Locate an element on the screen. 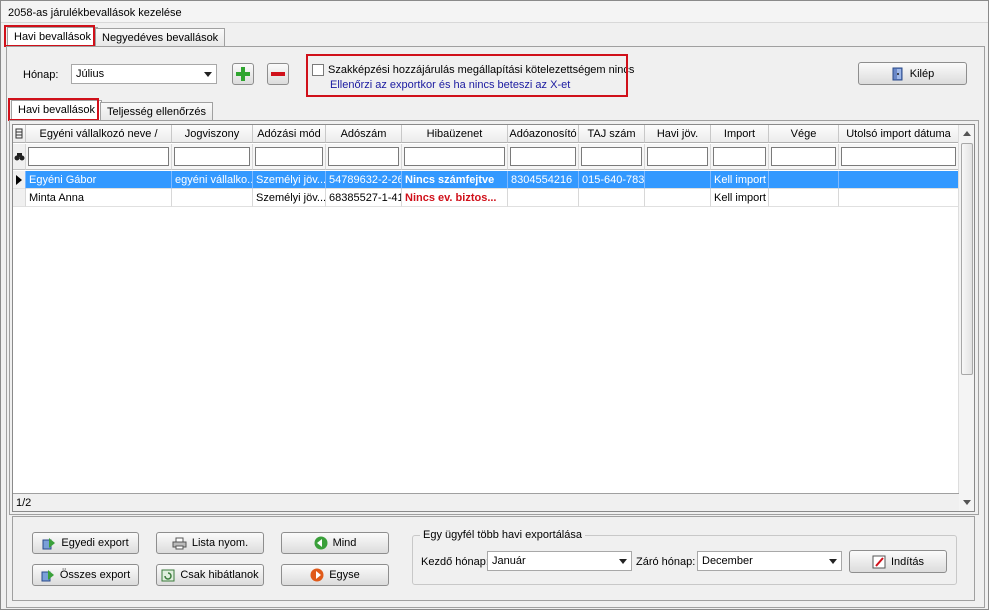  col-header-hibauzenet: Hibaüzenet is located at coordinates (455, 134).